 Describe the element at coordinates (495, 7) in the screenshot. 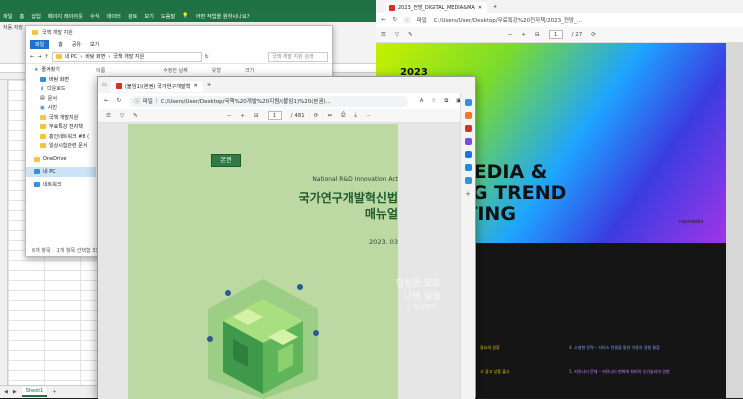

I see `new-tab-icon: +` at that location.